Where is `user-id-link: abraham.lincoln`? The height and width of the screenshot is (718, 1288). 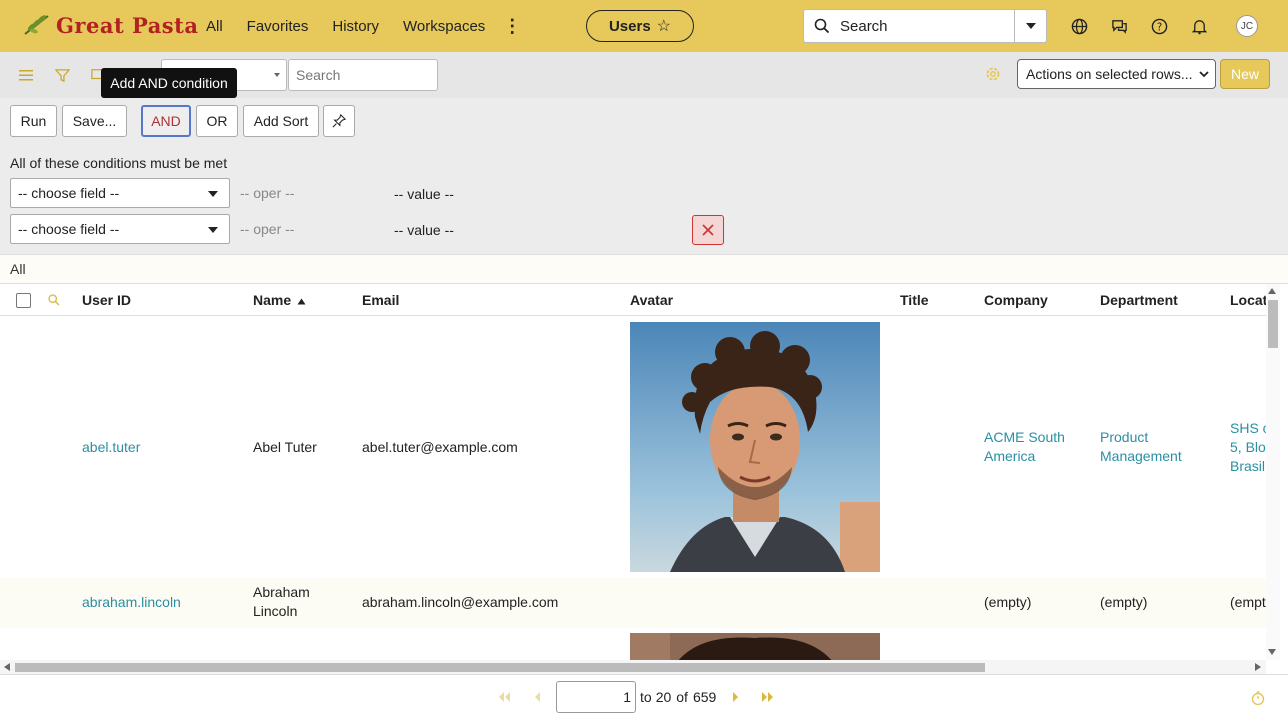 user-id-link: abraham.lincoln is located at coordinates (131, 602).